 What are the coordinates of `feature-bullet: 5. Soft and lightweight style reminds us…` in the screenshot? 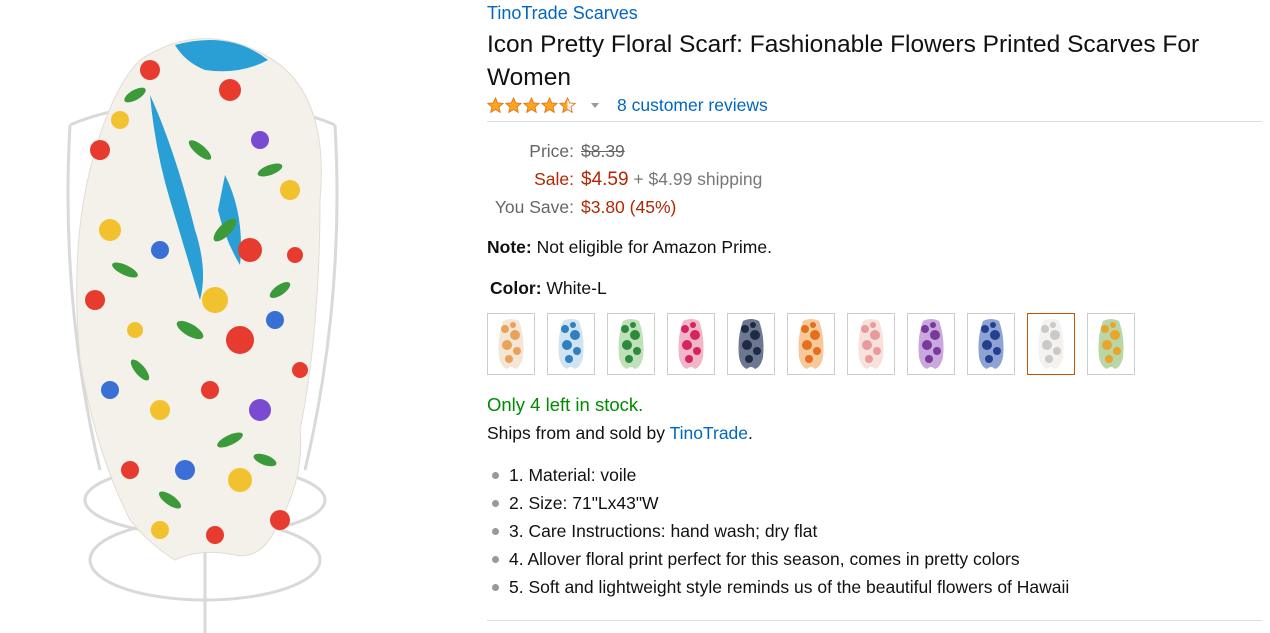 It's located at (780, 587).